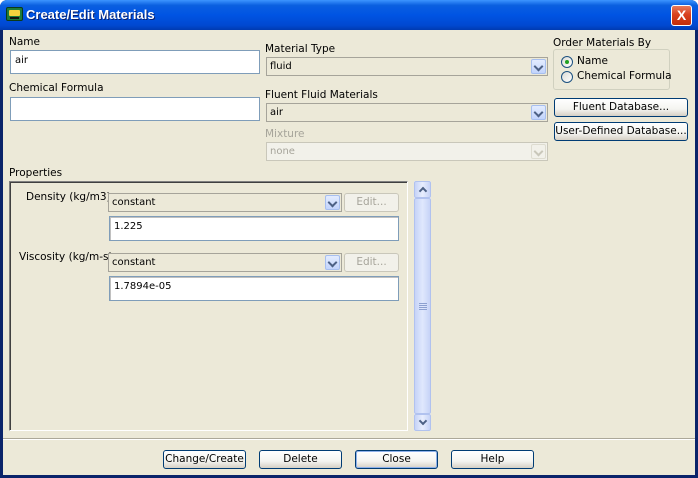 Image resolution: width=698 pixels, height=478 pixels. What do you see at coordinates (321, 95) in the screenshot?
I see `fluent-fluid-materials-label: Fluent Fluid Materials` at bounding box center [321, 95].